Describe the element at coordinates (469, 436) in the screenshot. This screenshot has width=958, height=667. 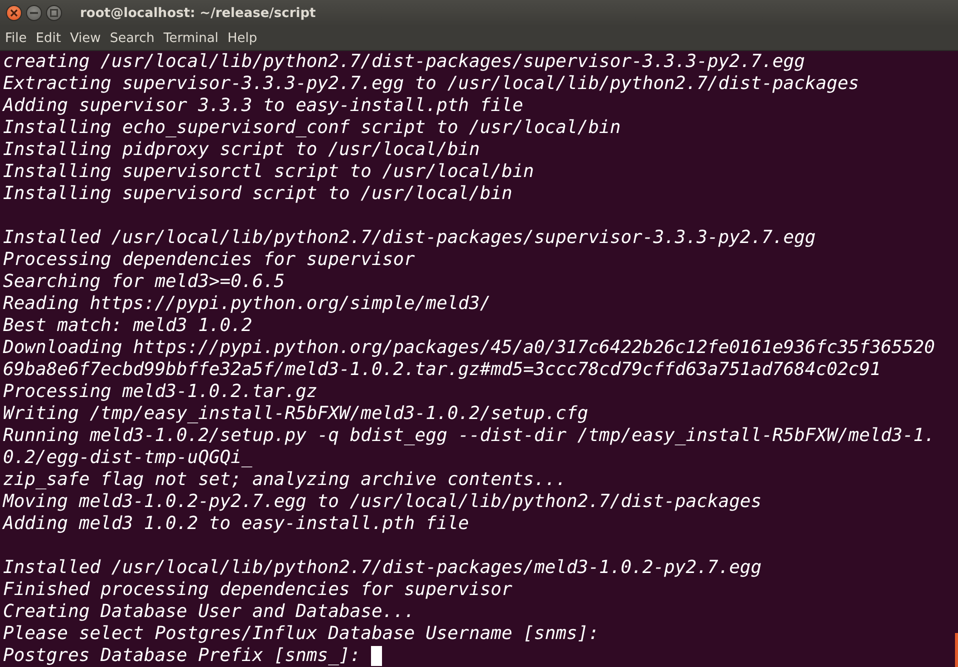
I see `terminal-line: Running meld3-1.0.2/setup.py -q bdist_egg --dist-dir /tmp/easy_install-R5bFXW/meld3-1.` at that location.